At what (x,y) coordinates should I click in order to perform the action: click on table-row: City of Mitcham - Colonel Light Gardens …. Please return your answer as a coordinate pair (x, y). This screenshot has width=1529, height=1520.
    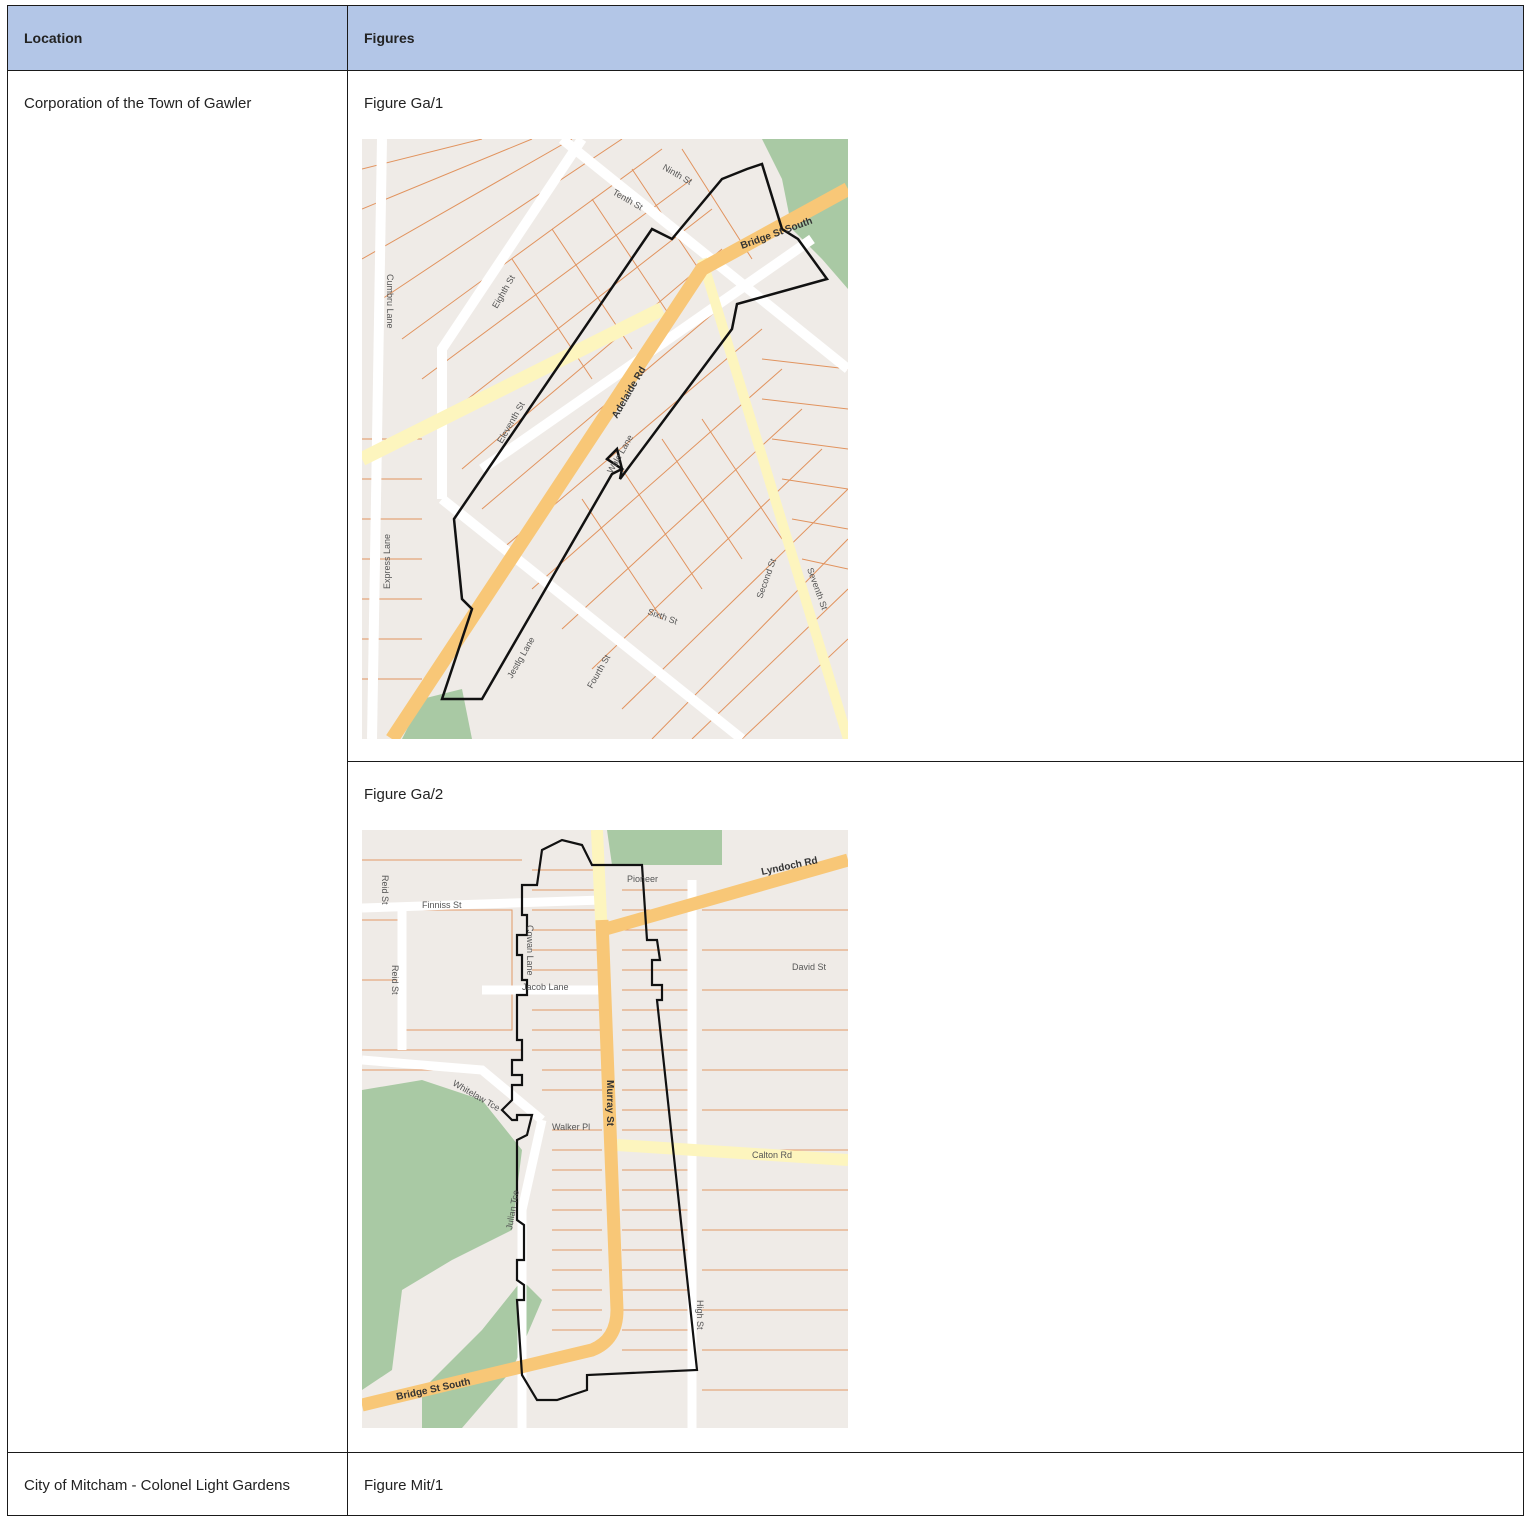
    Looking at the image, I should click on (765, 1484).